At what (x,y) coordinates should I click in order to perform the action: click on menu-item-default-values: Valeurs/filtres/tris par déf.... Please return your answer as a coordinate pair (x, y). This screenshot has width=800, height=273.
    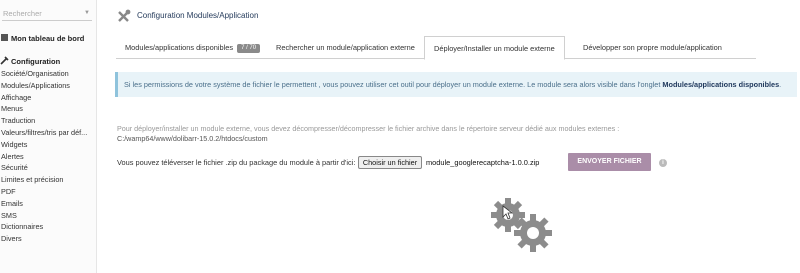
    Looking at the image, I should click on (48, 133).